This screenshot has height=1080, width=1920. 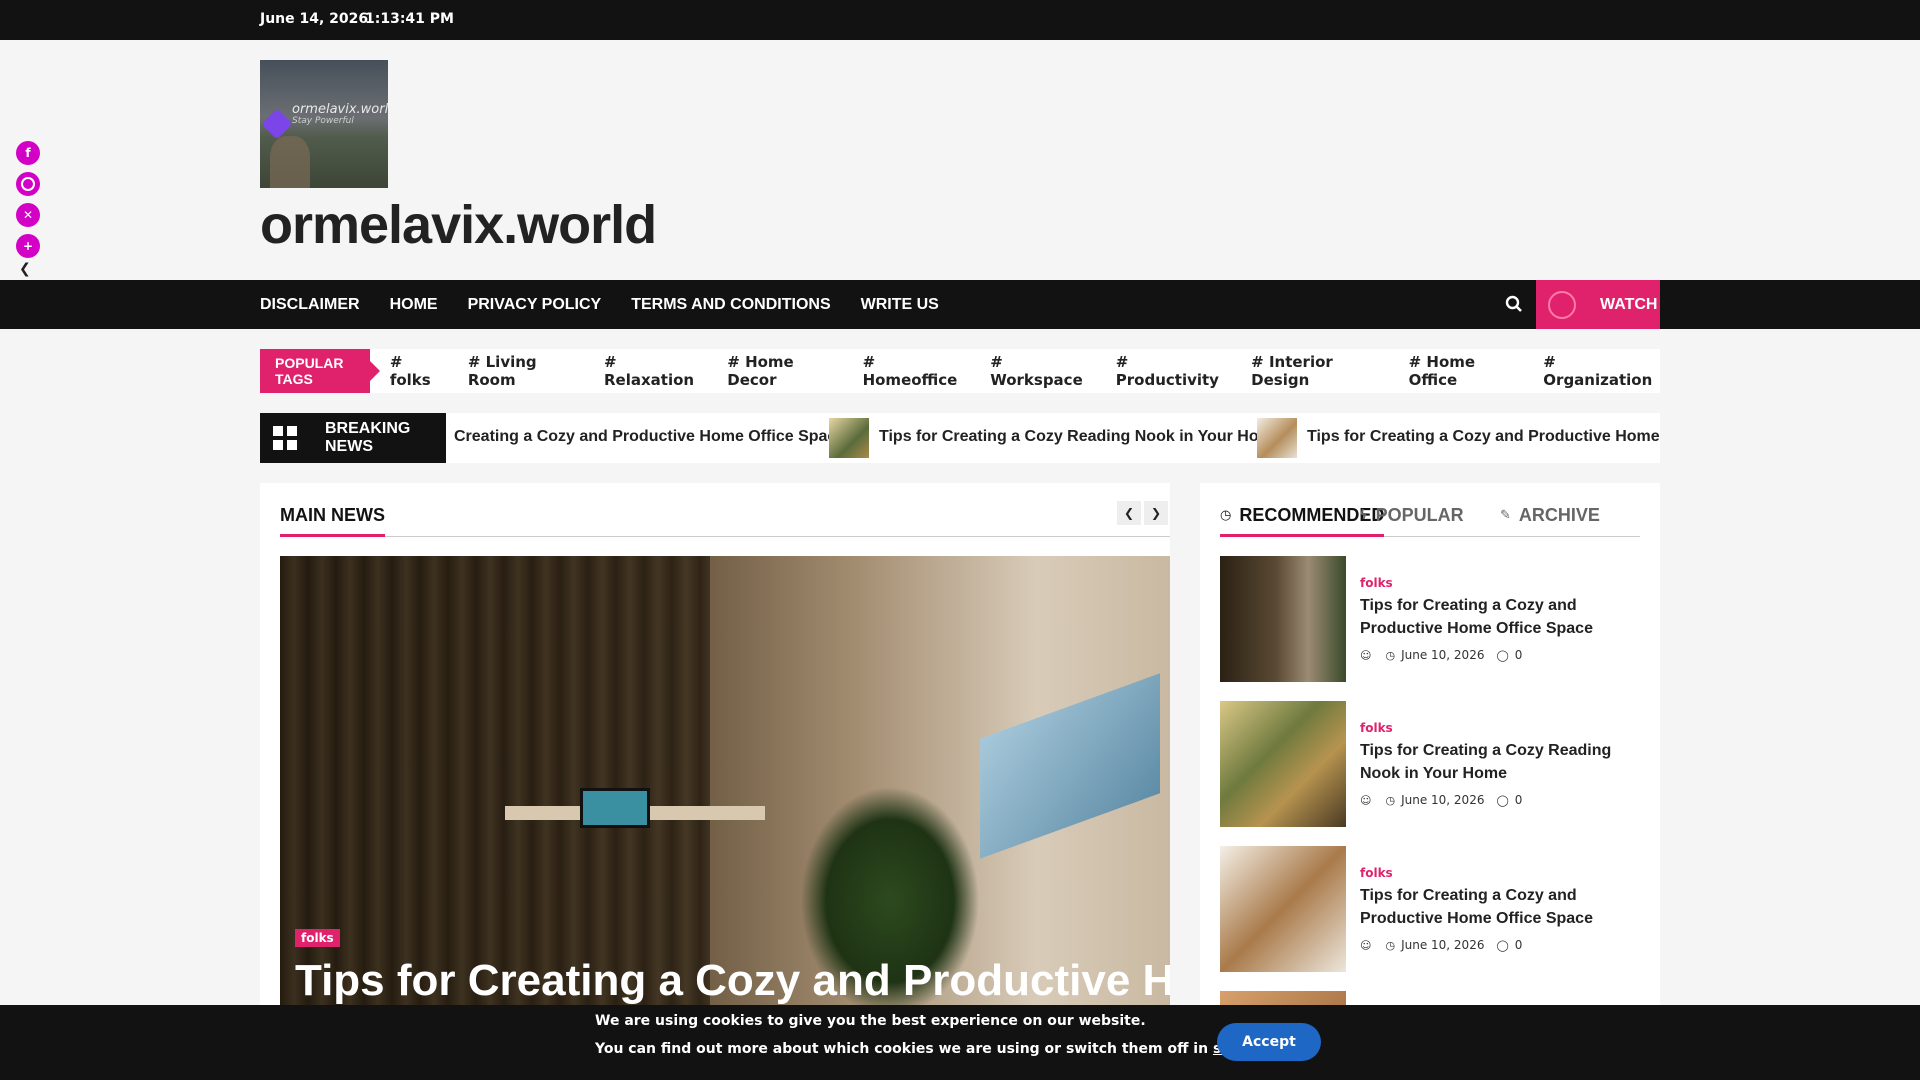 What do you see at coordinates (725, 520) in the screenshot?
I see `main-news-header: MAIN NEWS` at bounding box center [725, 520].